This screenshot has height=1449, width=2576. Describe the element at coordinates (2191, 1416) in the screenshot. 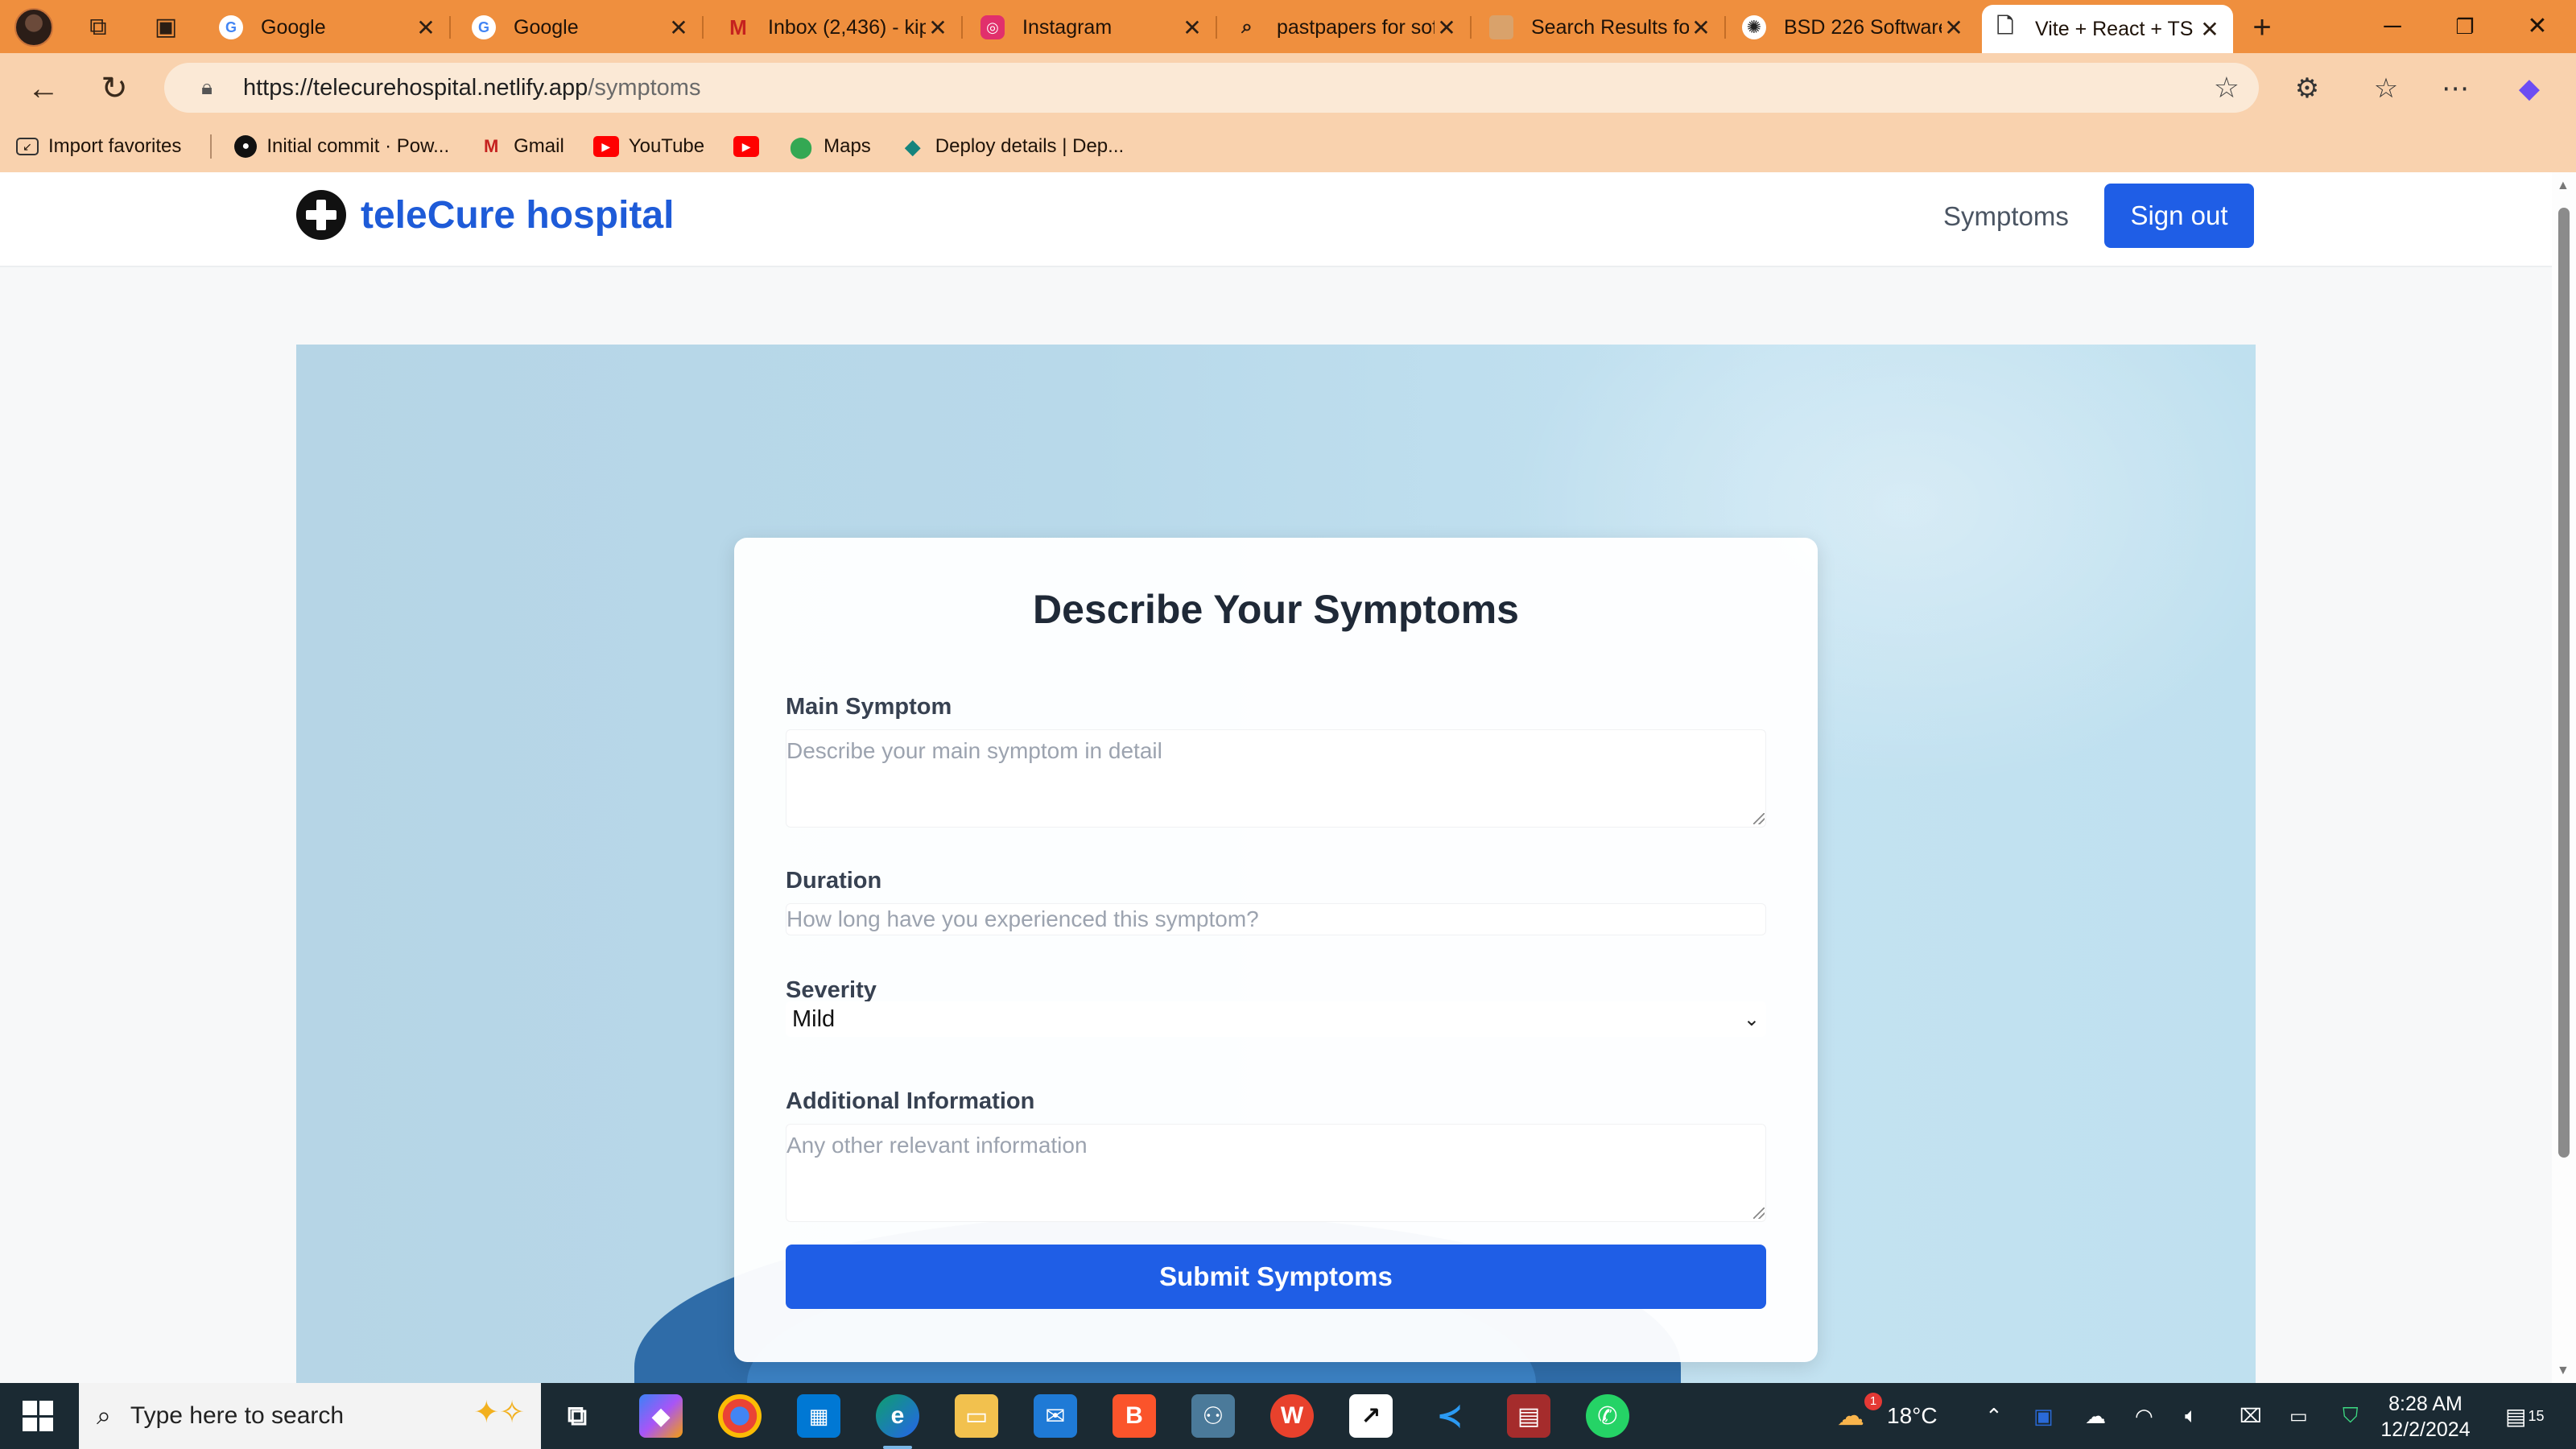

I see `volume-icon: 🔈︎` at that location.